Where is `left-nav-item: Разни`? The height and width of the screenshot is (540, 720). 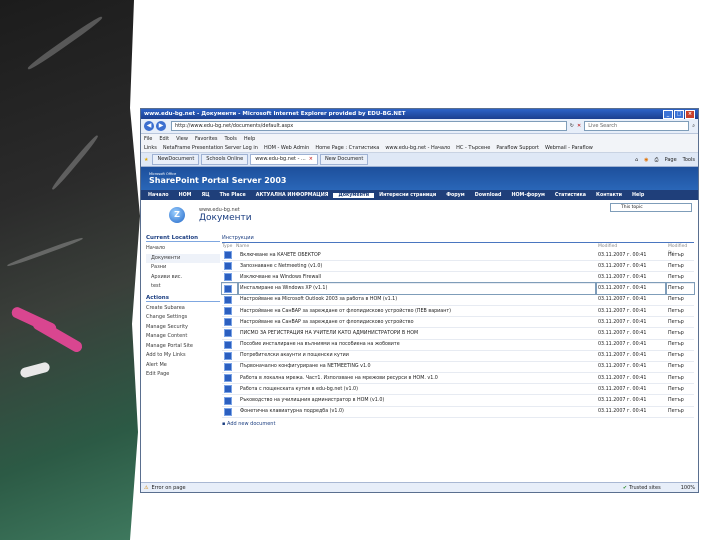 left-nav-item: Разни is located at coordinates (183, 268).